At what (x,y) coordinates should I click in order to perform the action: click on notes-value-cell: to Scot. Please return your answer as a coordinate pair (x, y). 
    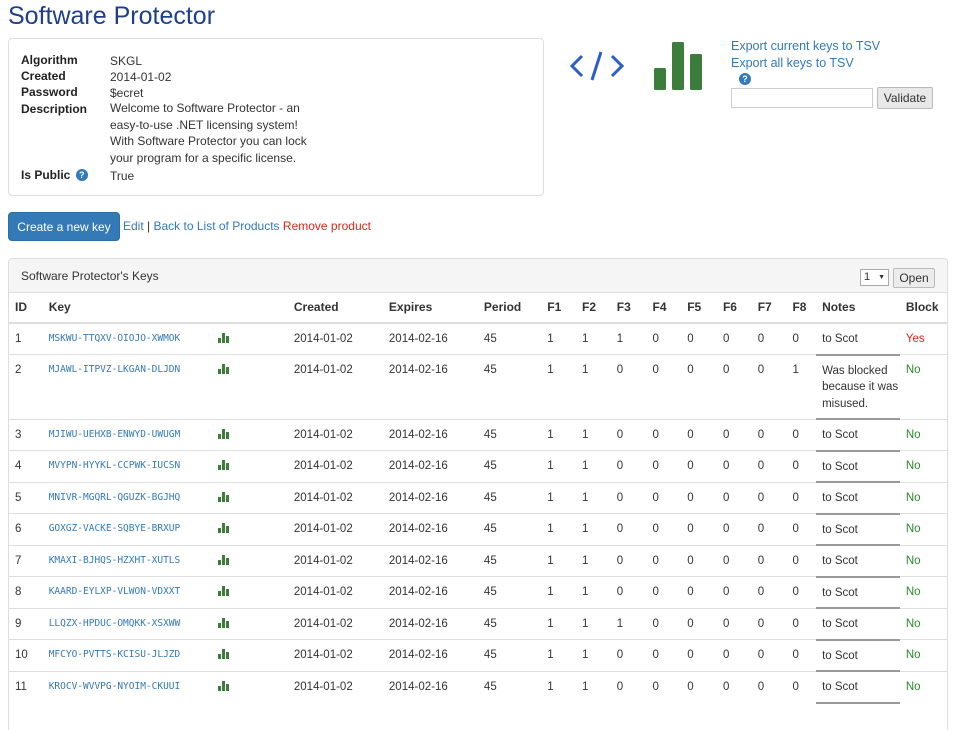
    Looking at the image, I should click on (858, 498).